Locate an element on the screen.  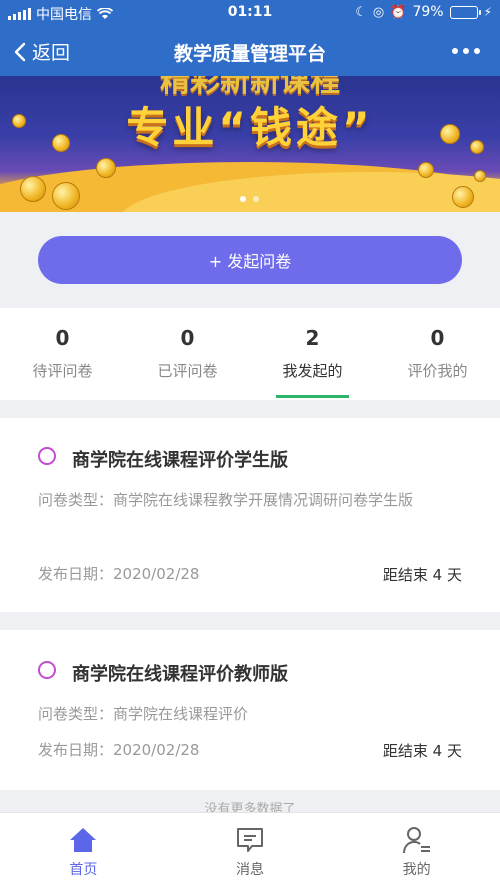
tab-pending-surveys: 0 待评问卷 is located at coordinates (62, 354).